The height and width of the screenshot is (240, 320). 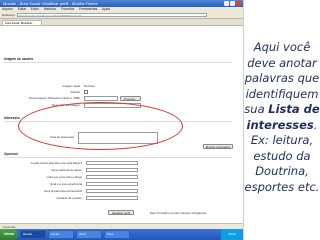 What do you see at coordinates (101, 98) in the screenshot?
I see `file-input` at bounding box center [101, 98].